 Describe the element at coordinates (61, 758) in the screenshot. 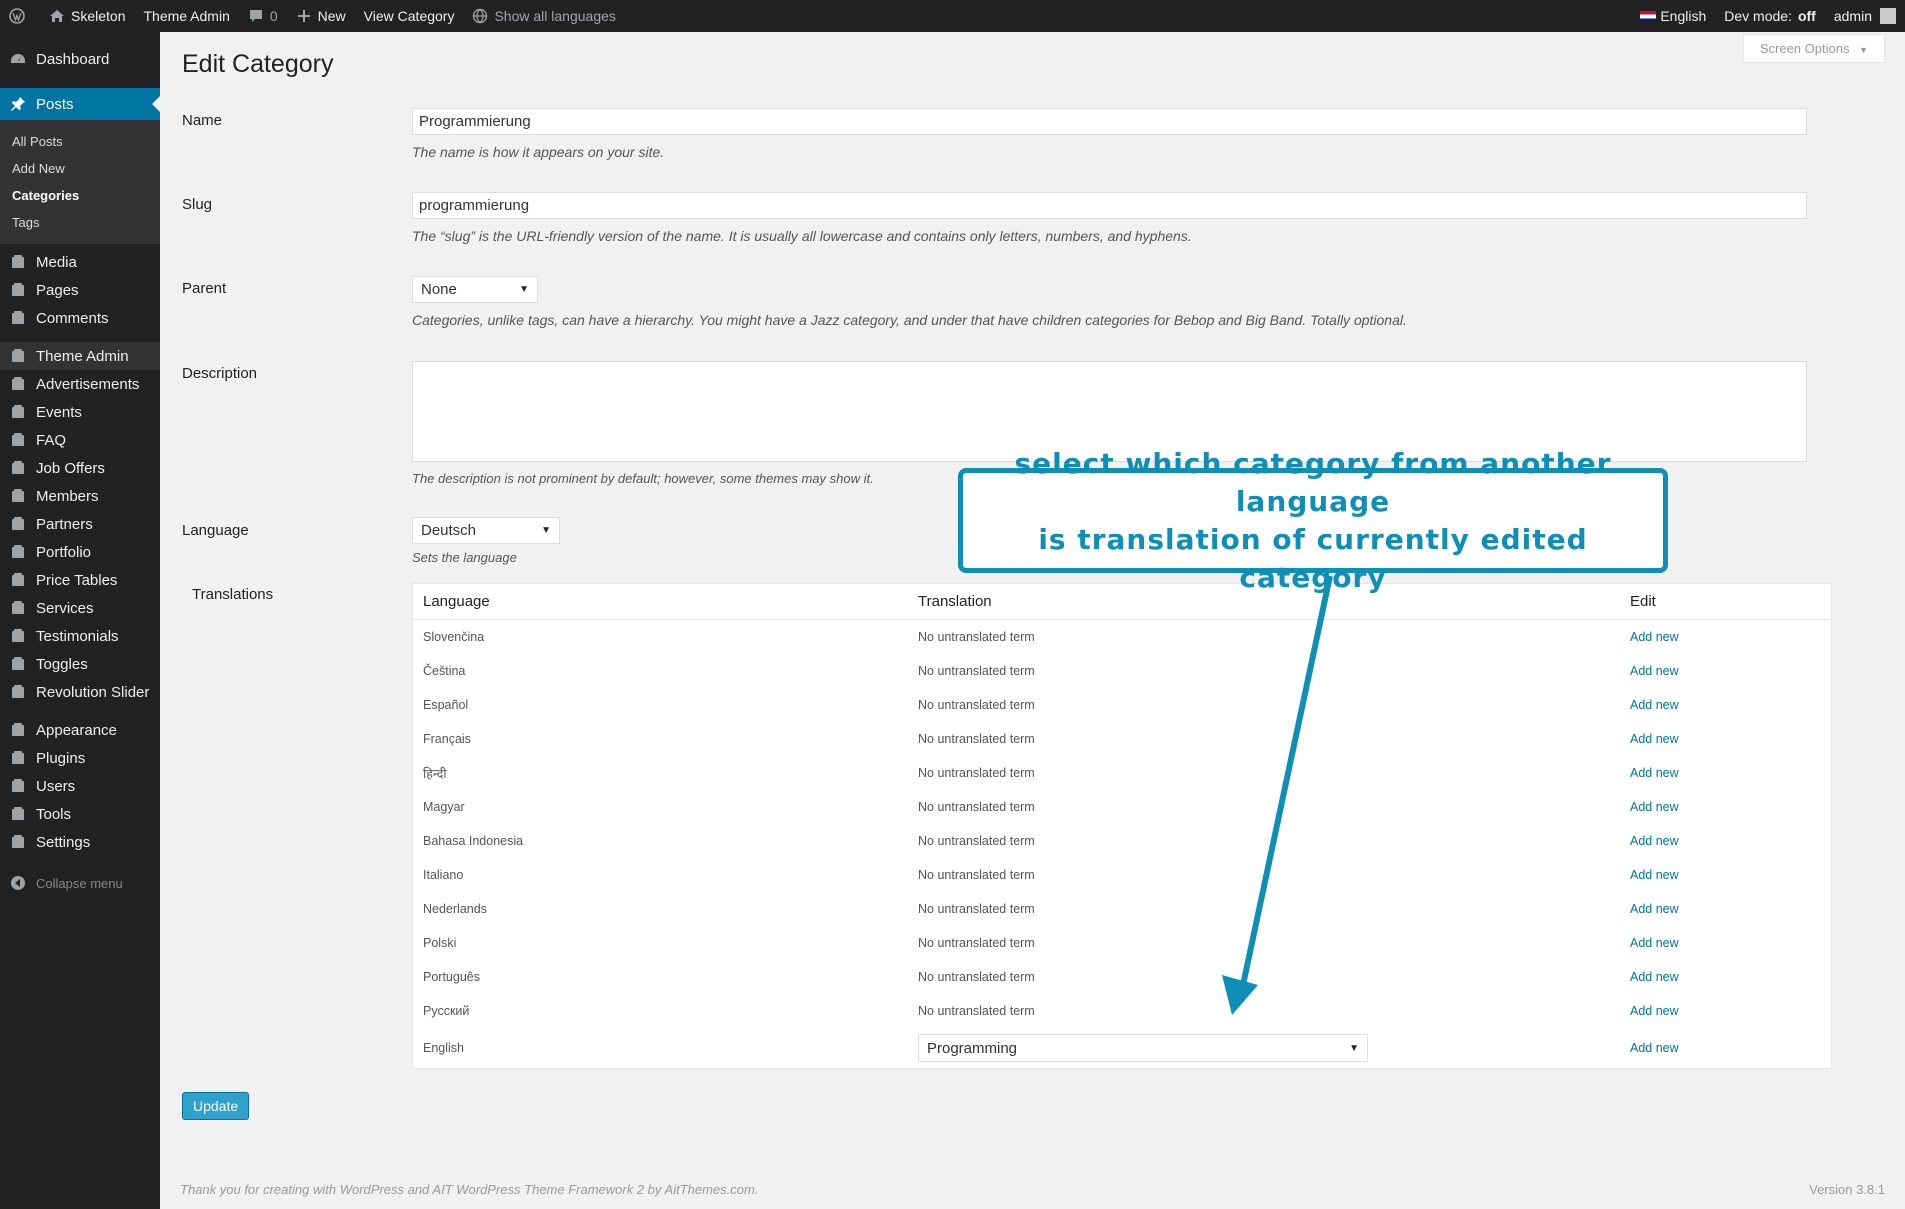

I see `sidebar-item-label: Plugins` at that location.